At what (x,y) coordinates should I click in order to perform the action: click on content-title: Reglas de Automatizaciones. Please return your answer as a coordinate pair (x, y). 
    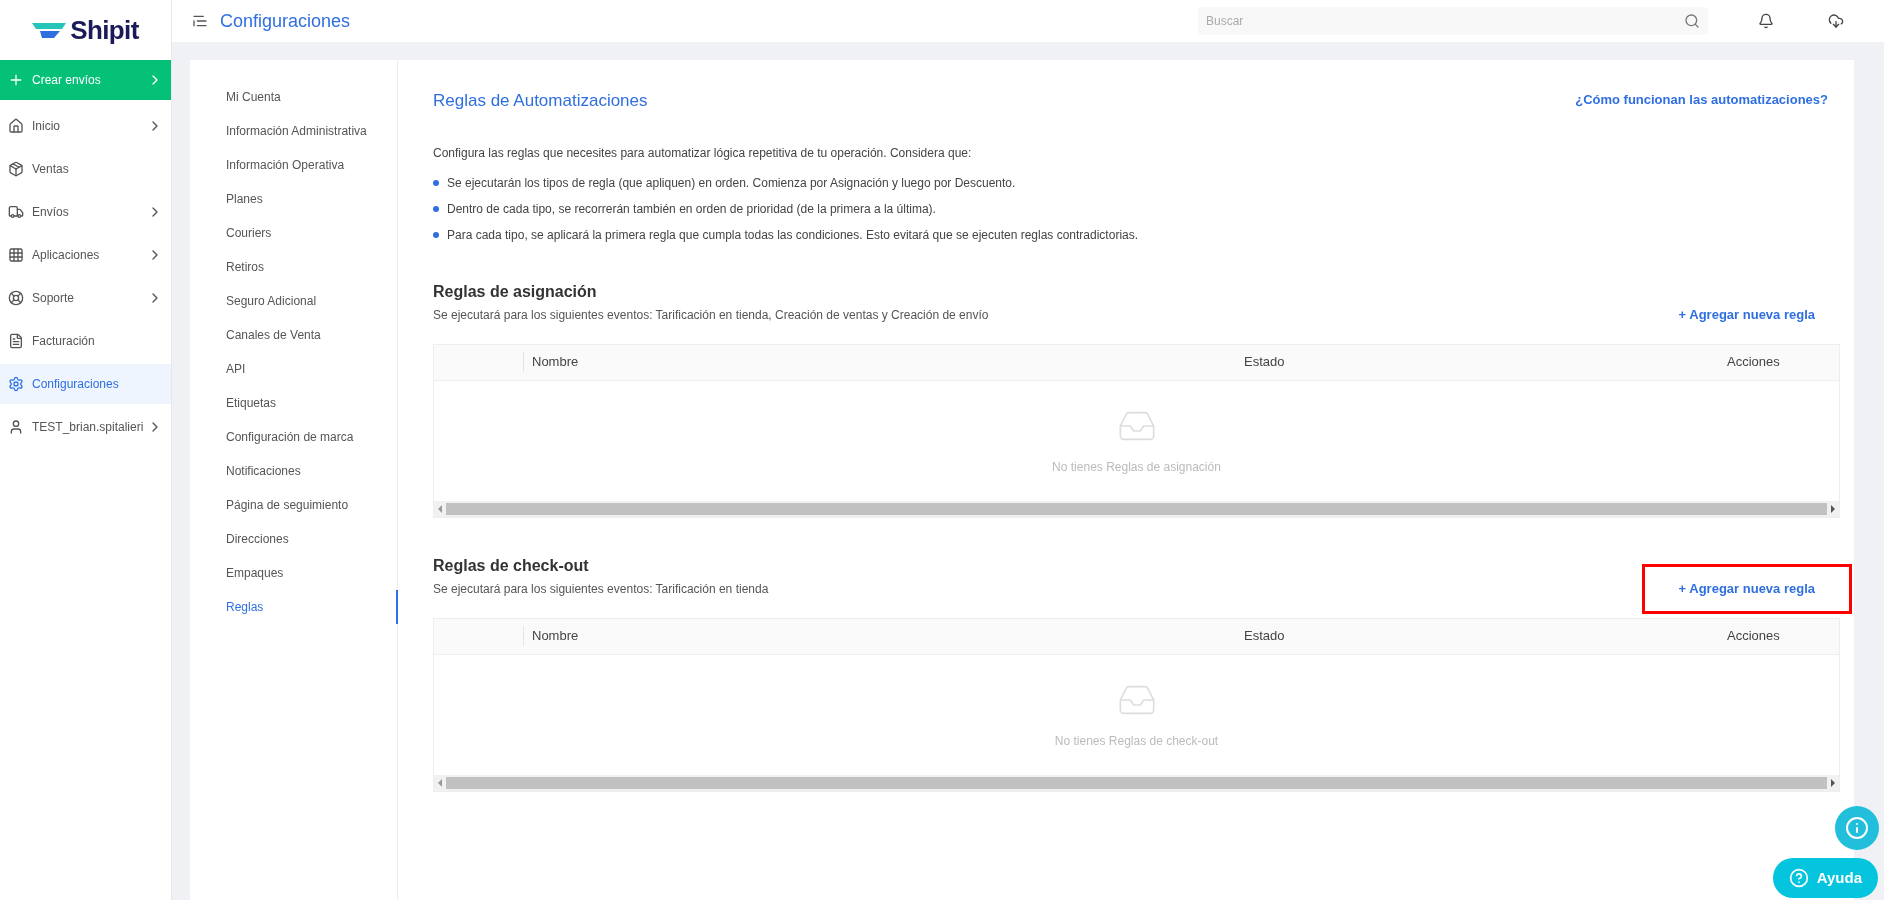
    Looking at the image, I should click on (540, 101).